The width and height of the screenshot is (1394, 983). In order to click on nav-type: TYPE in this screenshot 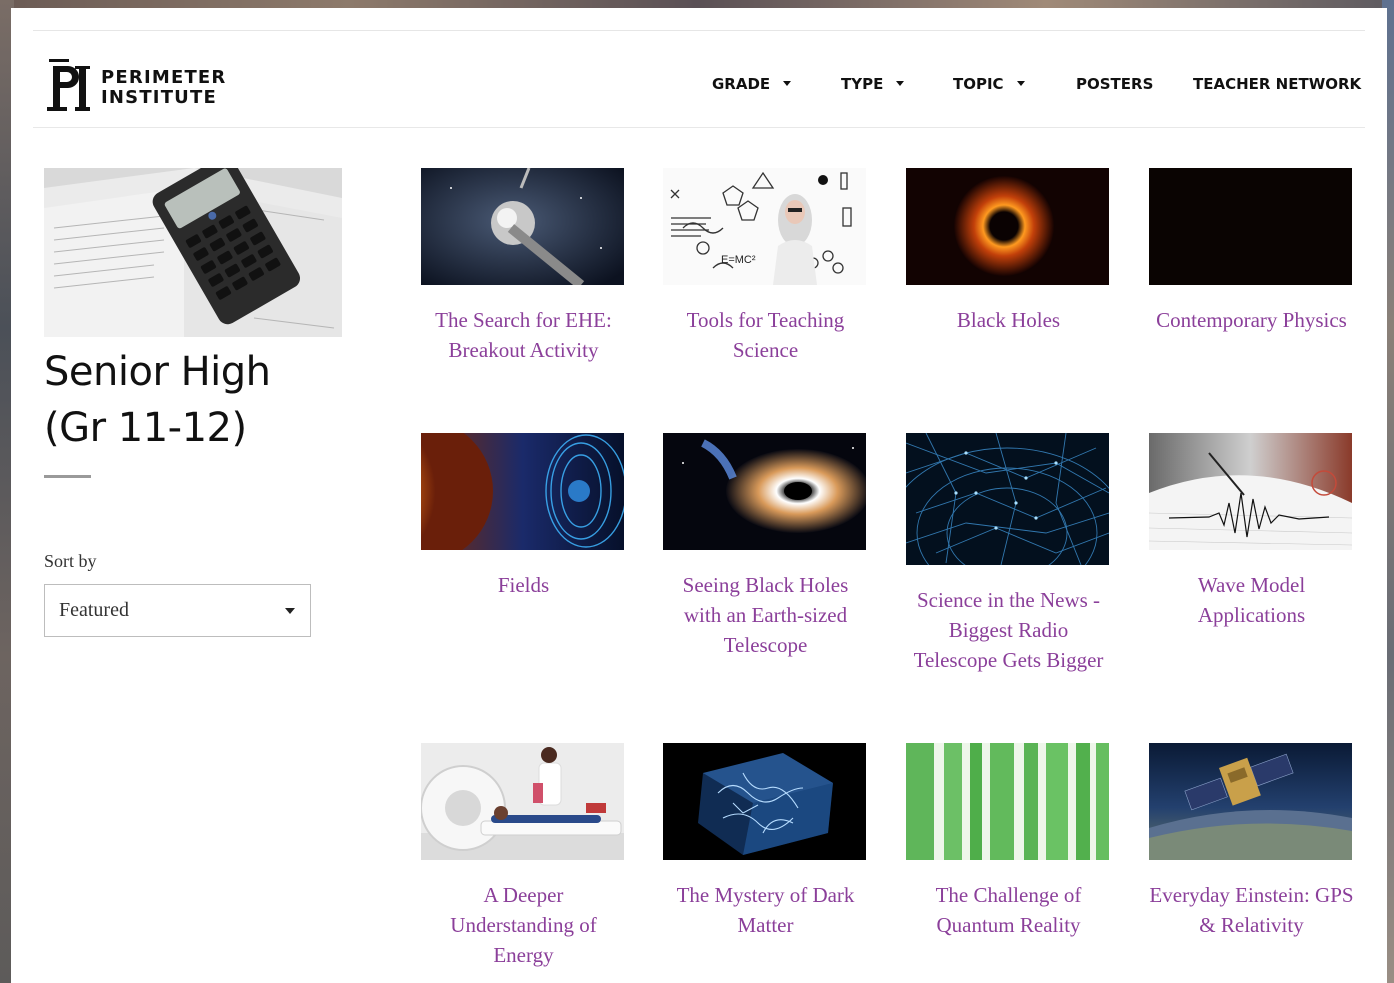, I will do `click(873, 84)`.